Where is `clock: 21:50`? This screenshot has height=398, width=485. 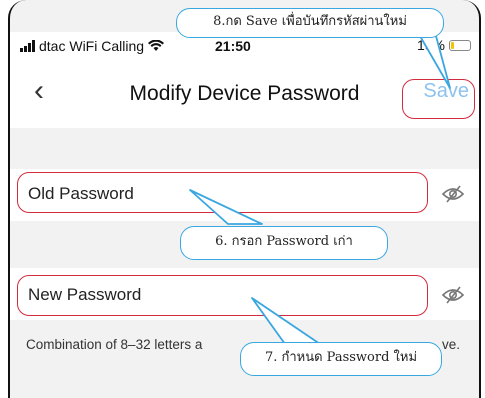
clock: 21:50 is located at coordinates (233, 46).